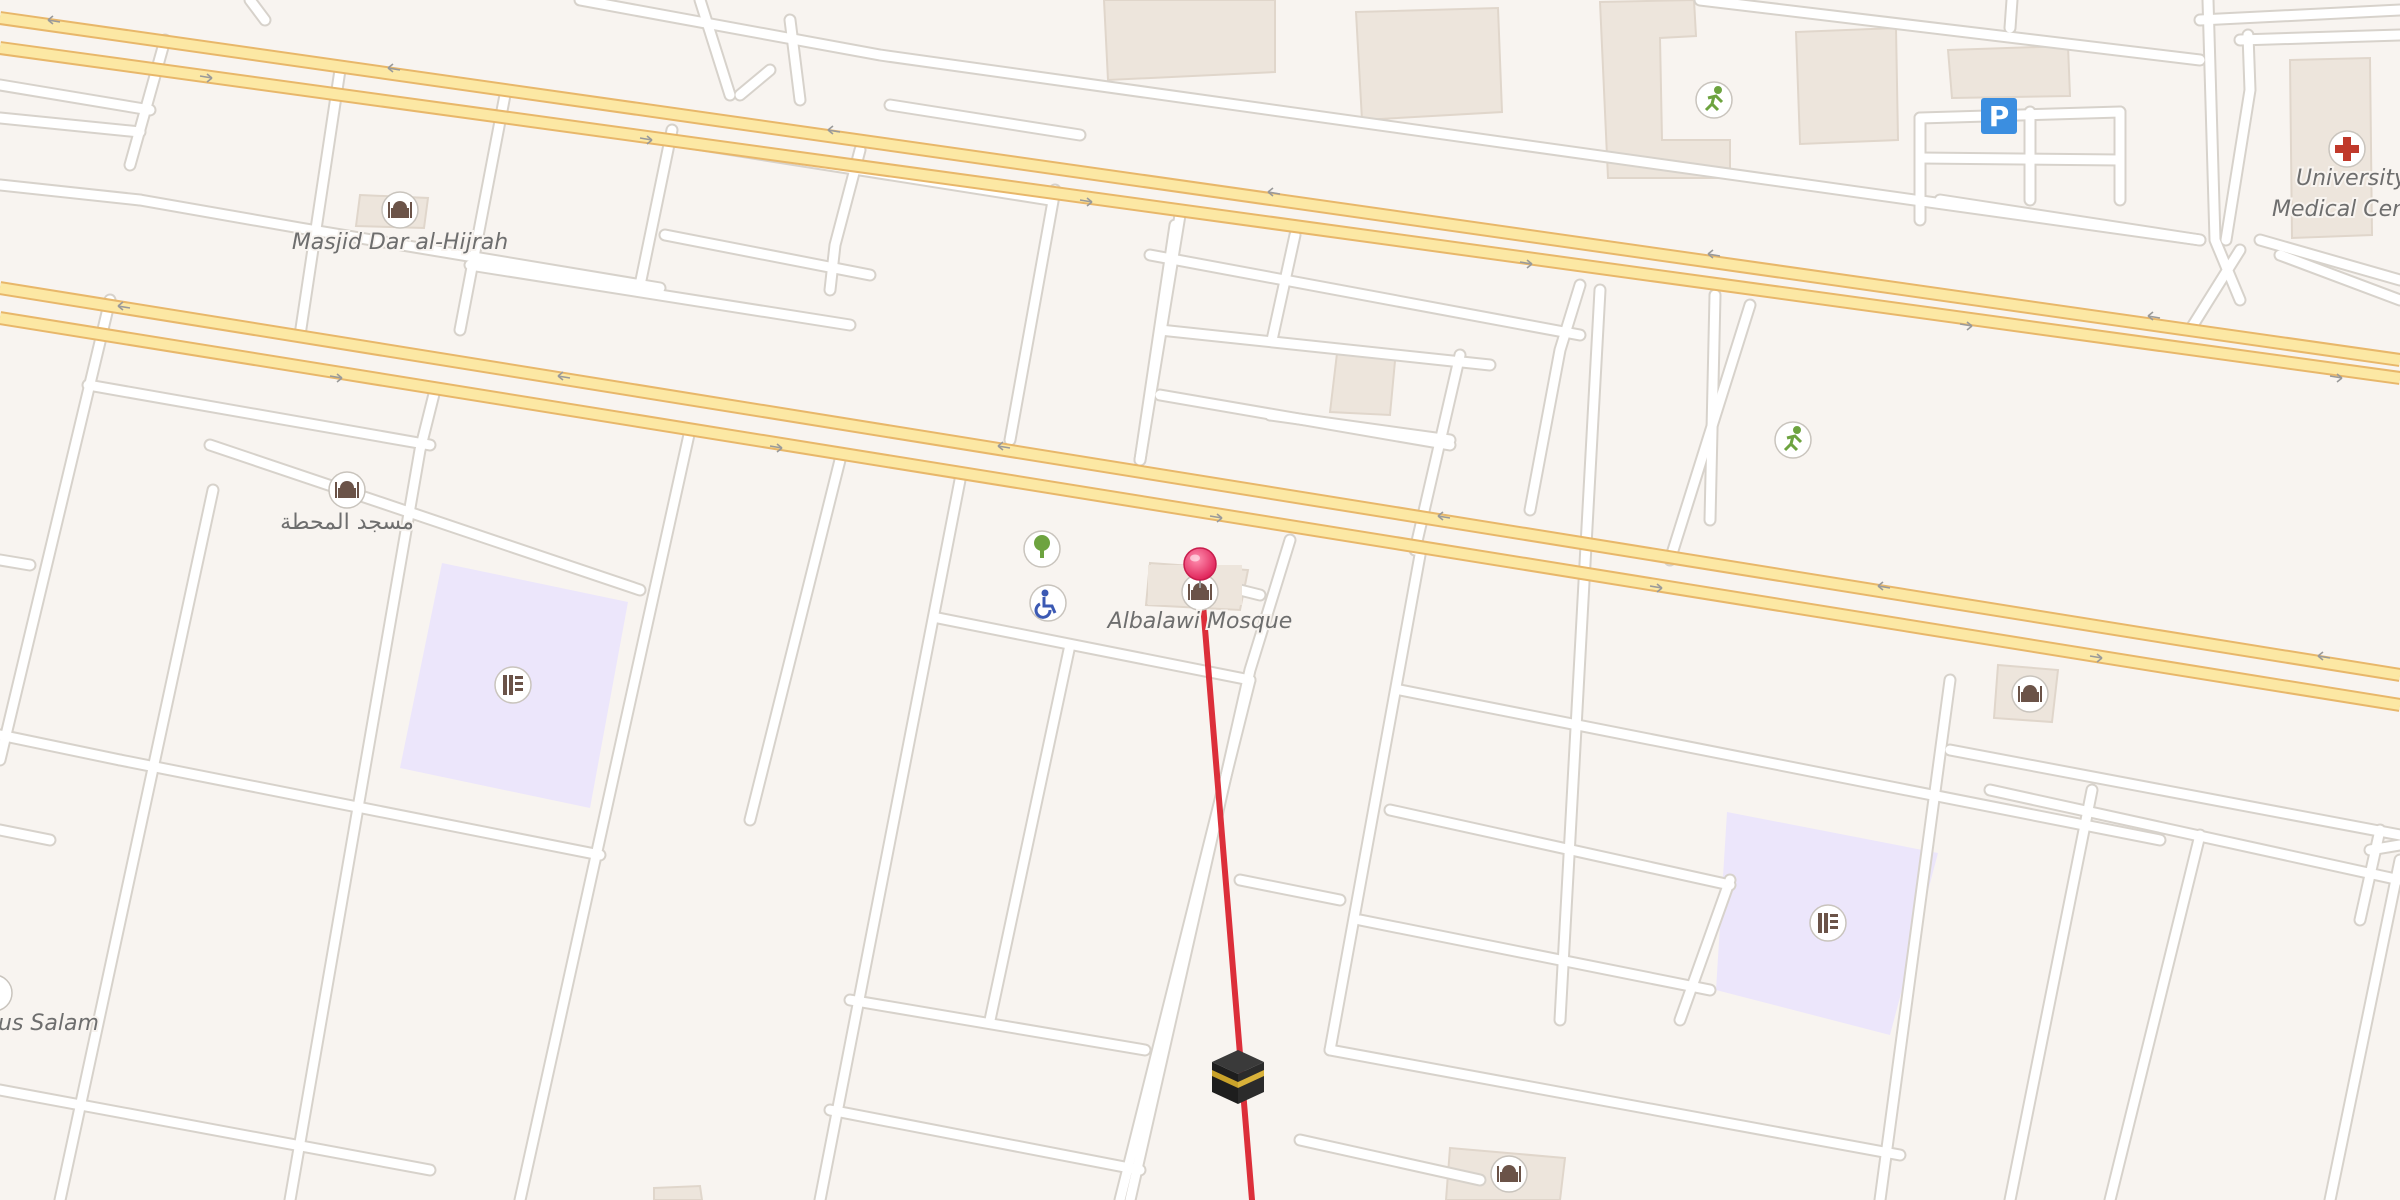  What do you see at coordinates (400, 242) in the screenshot?
I see `label-masjid-dar-al-hijrah: Masjid Dar al-Hijrah` at bounding box center [400, 242].